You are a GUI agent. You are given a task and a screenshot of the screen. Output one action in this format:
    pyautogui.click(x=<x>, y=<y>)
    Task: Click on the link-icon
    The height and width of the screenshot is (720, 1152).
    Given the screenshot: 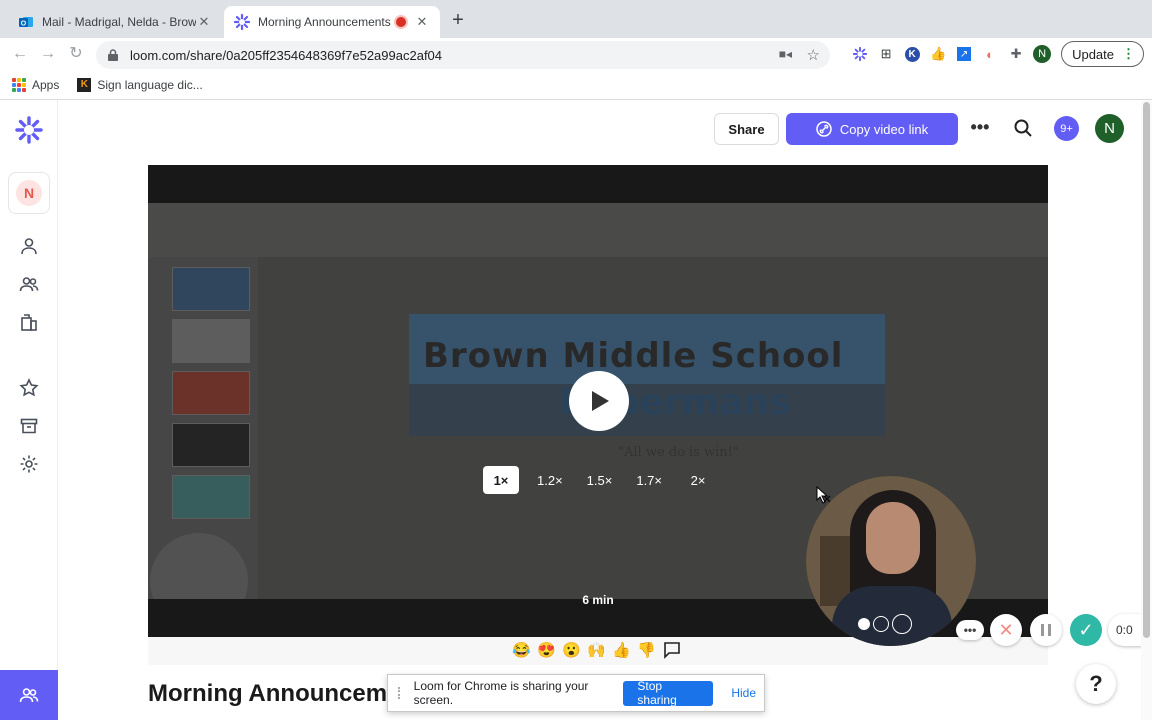 What is the action you would take?
    pyautogui.click(x=824, y=129)
    